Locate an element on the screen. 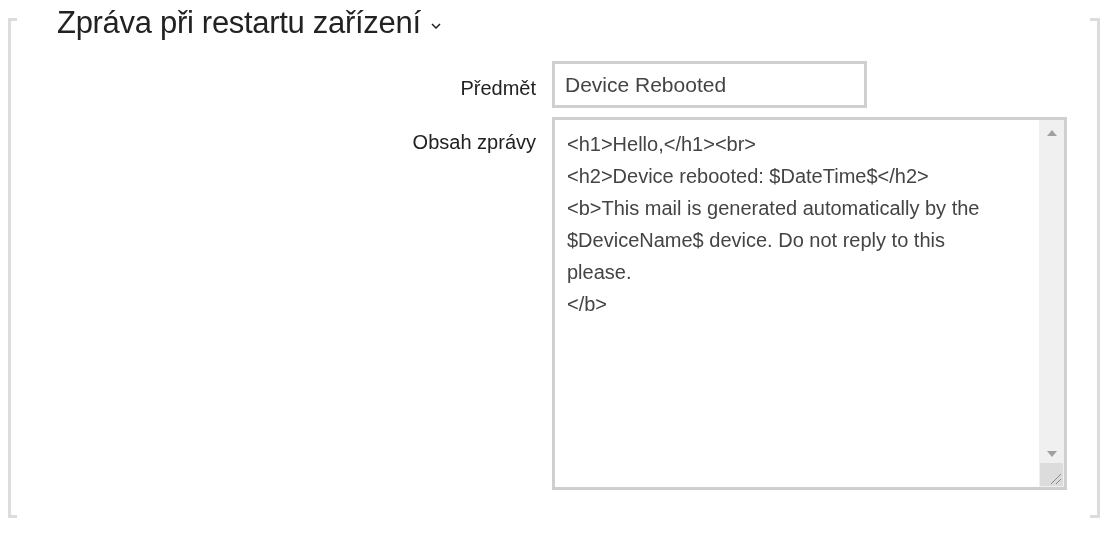  chevron-down-icon is located at coordinates (435, 26).